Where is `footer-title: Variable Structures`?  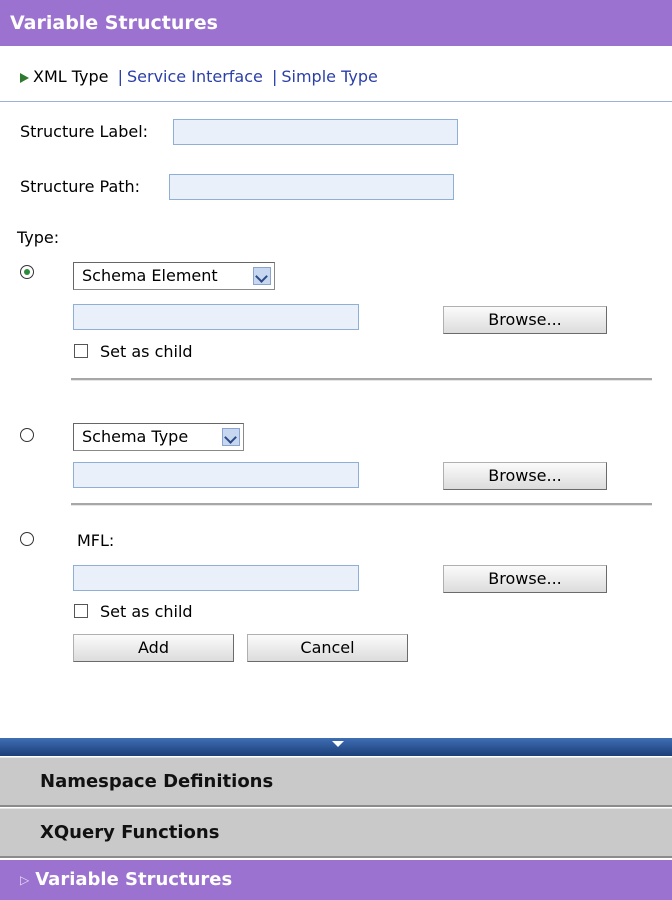 footer-title: Variable Structures is located at coordinates (134, 879).